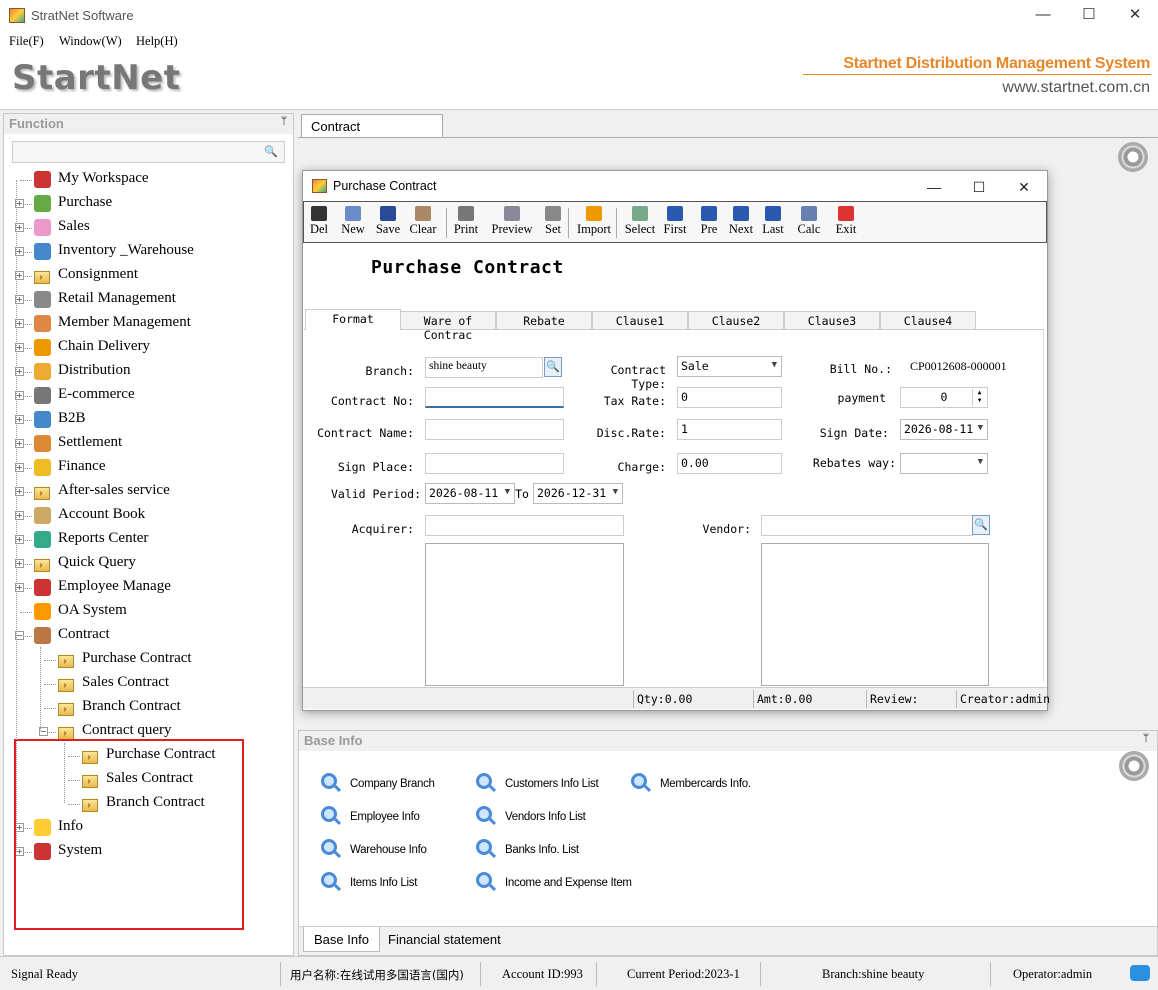 The width and height of the screenshot is (1158, 990). Describe the element at coordinates (148, 276) in the screenshot. I see `tree-item: +Consignment` at that location.